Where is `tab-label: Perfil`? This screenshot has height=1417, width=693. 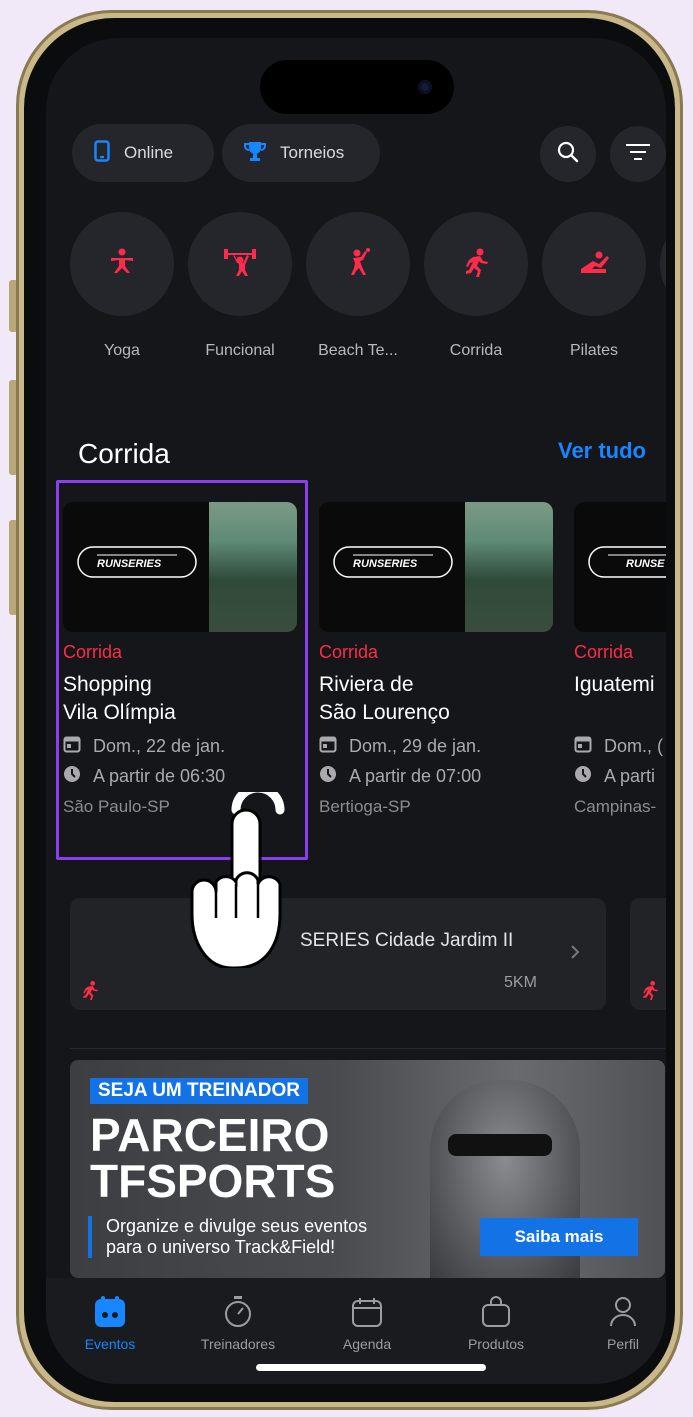 tab-label: Perfil is located at coordinates (623, 1344).